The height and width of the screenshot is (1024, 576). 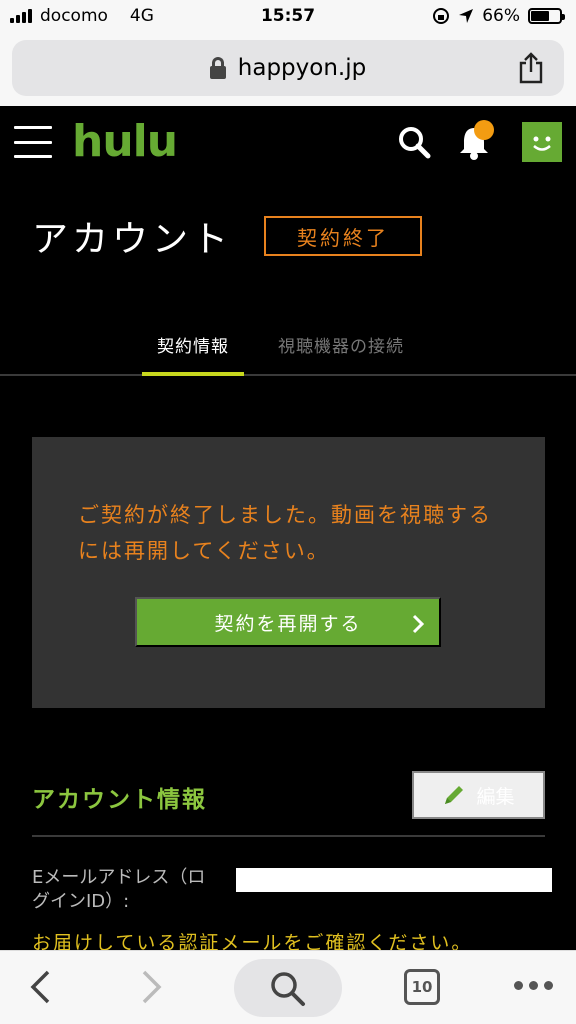 What do you see at coordinates (40, 987) in the screenshot?
I see `back-icon` at bounding box center [40, 987].